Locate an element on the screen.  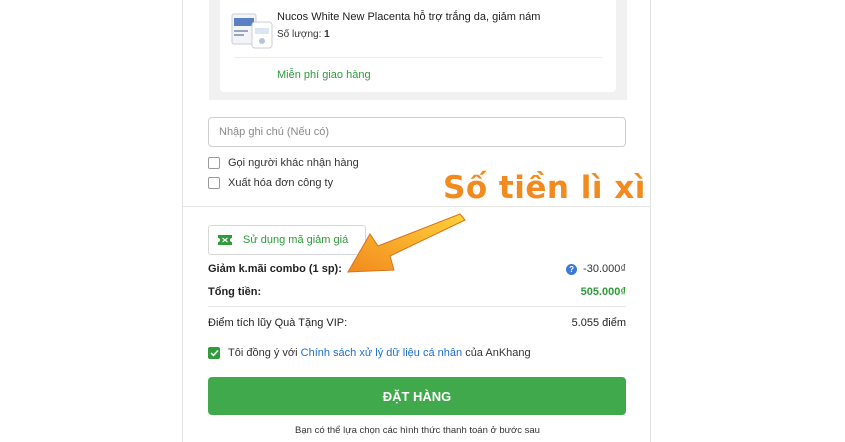
check-icon is located at coordinates (214, 353).